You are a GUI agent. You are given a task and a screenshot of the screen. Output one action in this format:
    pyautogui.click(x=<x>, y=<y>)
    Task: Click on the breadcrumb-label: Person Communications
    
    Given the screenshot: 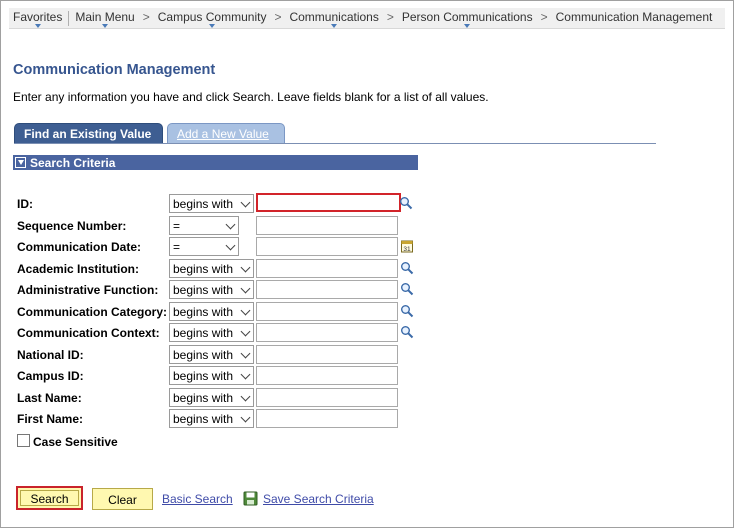 What is the action you would take?
    pyautogui.click(x=467, y=17)
    